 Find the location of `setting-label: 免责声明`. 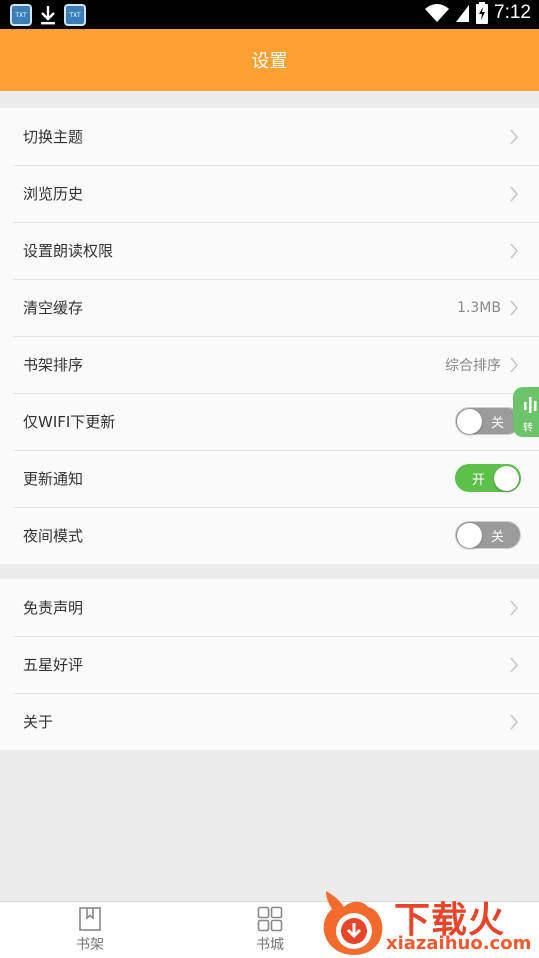

setting-label: 免责声明 is located at coordinates (53, 608).